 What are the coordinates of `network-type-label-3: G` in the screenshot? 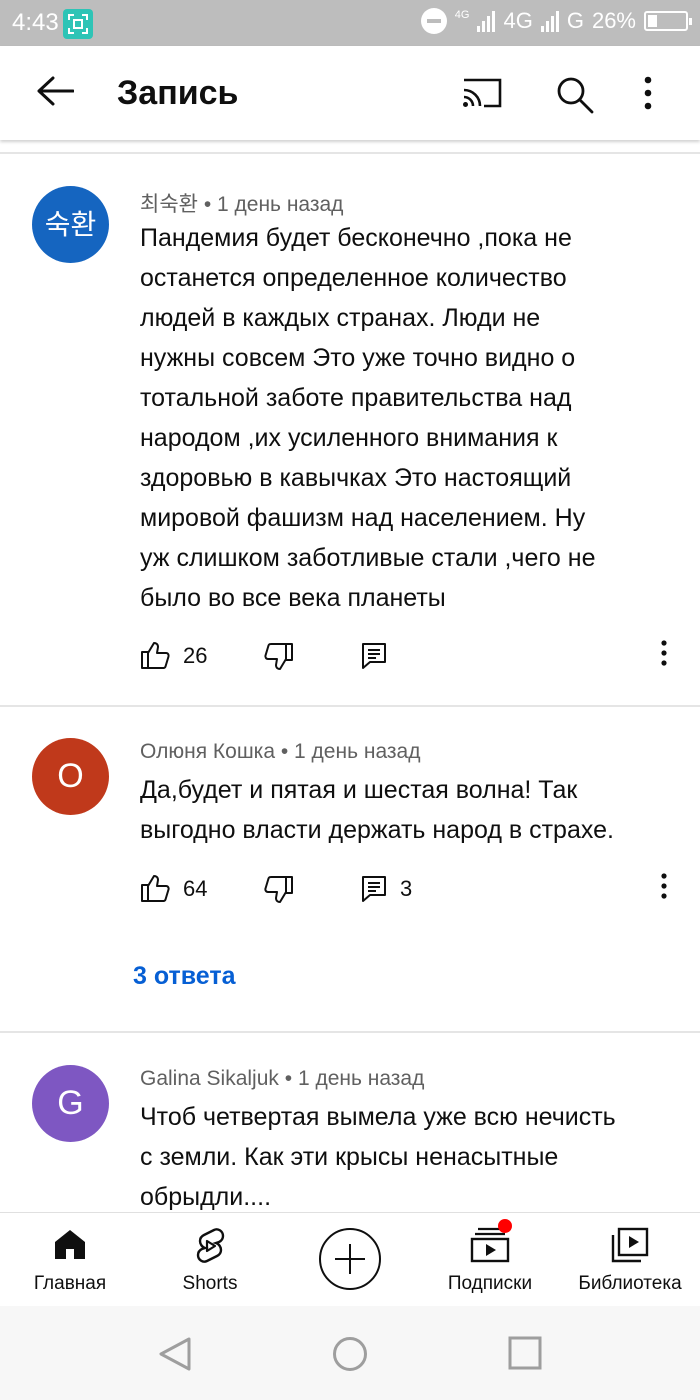 It's located at (575, 20).